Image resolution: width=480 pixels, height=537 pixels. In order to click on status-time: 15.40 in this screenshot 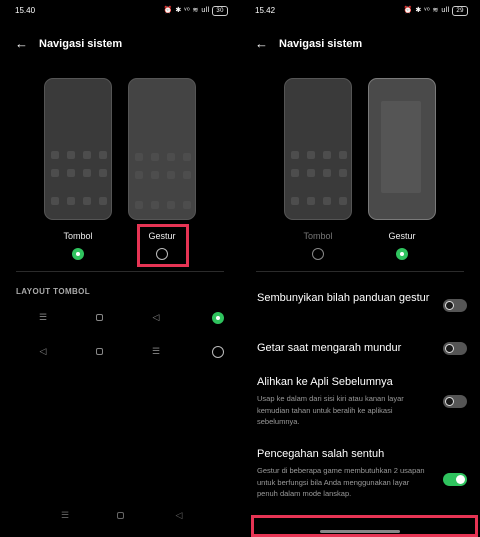, I will do `click(25, 10)`.